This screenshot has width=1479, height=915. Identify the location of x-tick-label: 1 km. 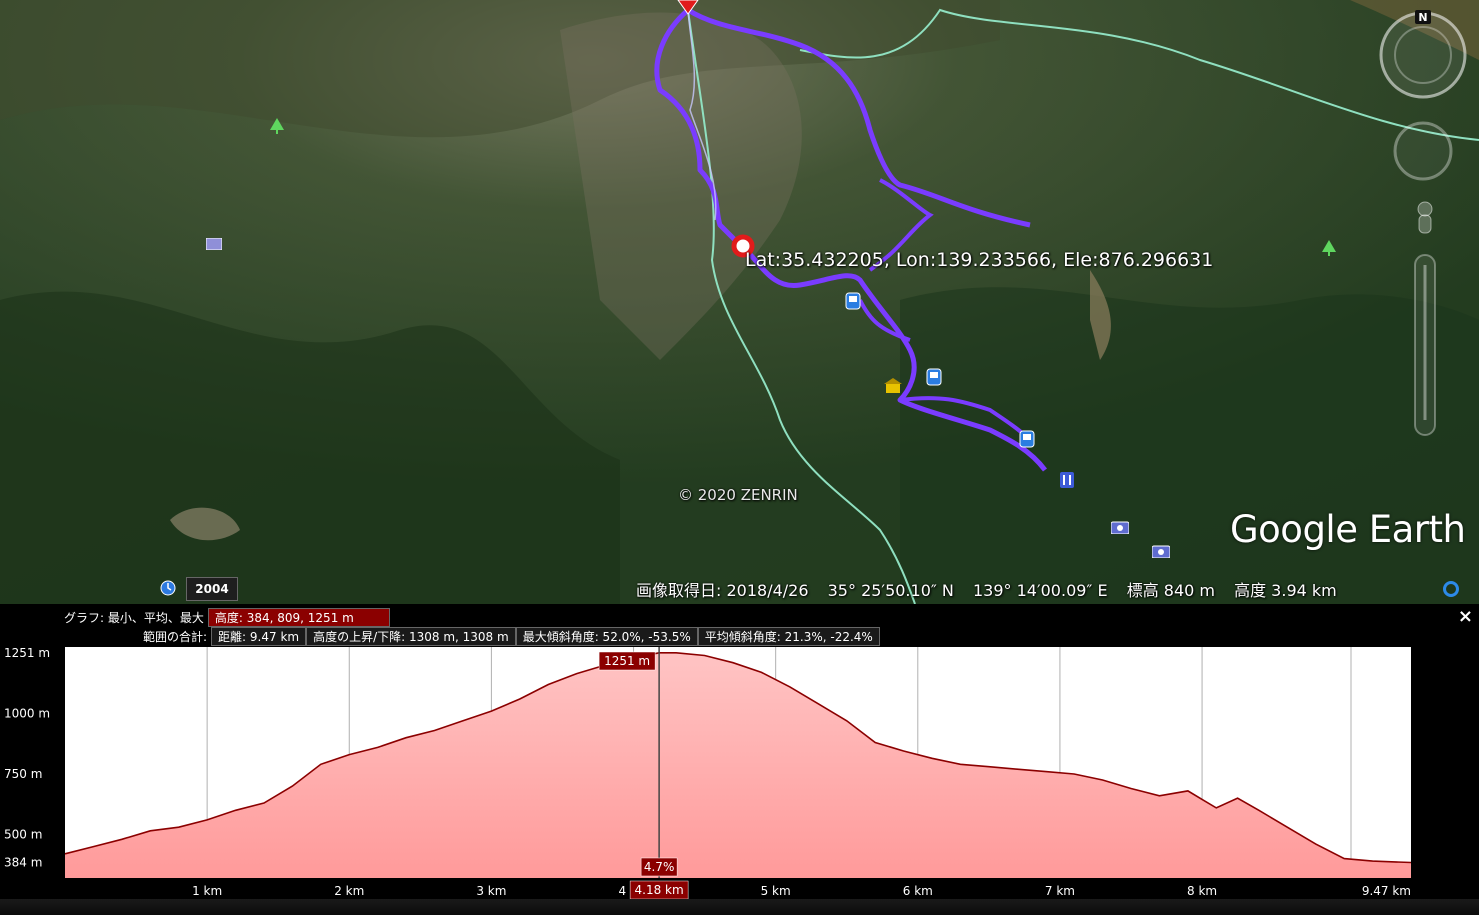
(207, 891).